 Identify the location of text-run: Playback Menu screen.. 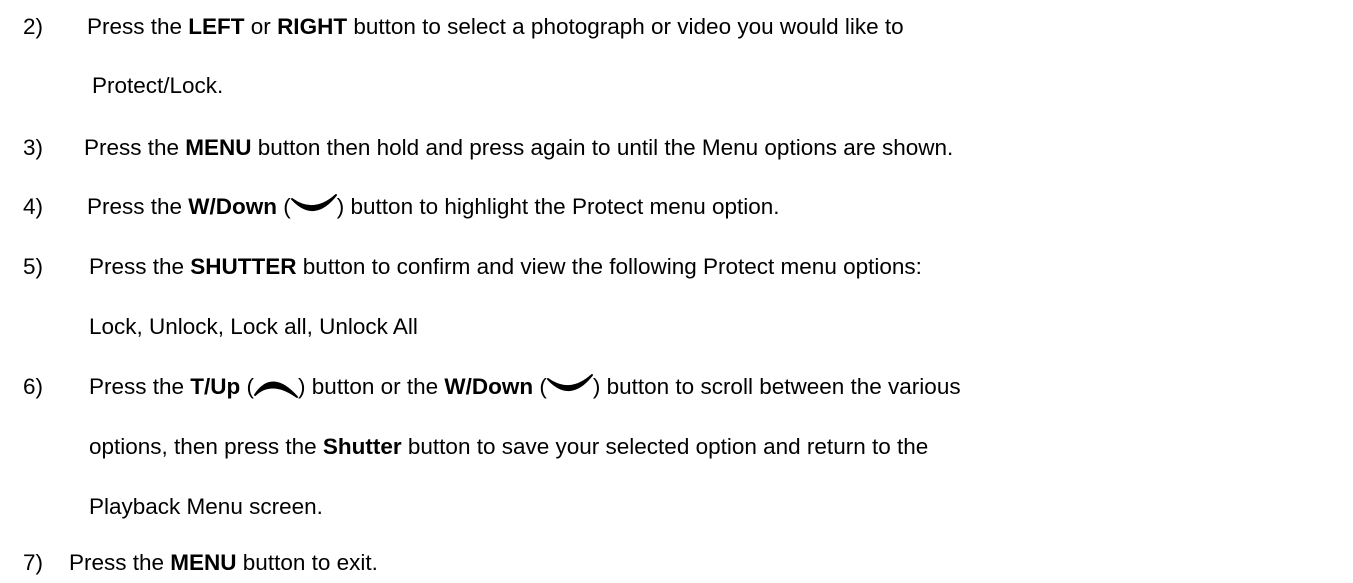
(206, 506).